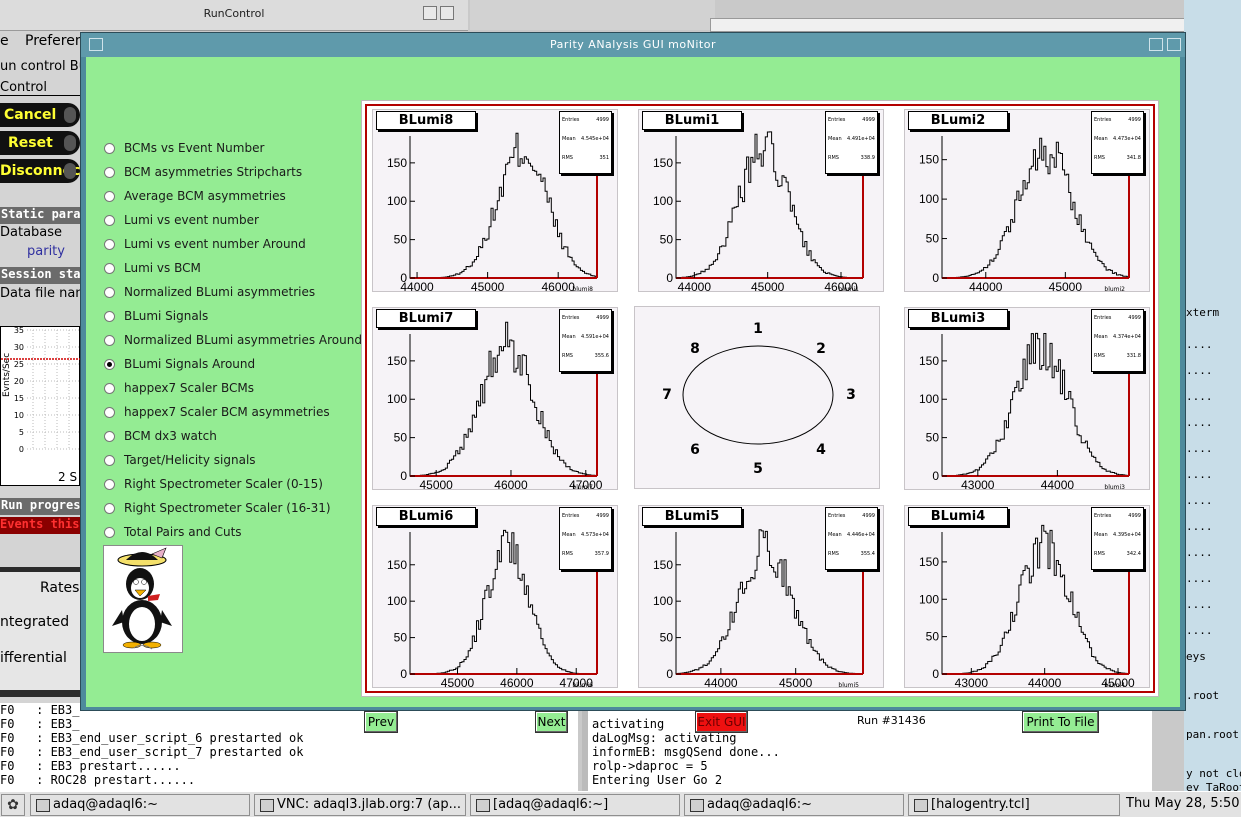 The image size is (1241, 817). Describe the element at coordinates (179, 388) in the screenshot. I see `plot-option-radio: happex7 Scaler BCMs` at that location.